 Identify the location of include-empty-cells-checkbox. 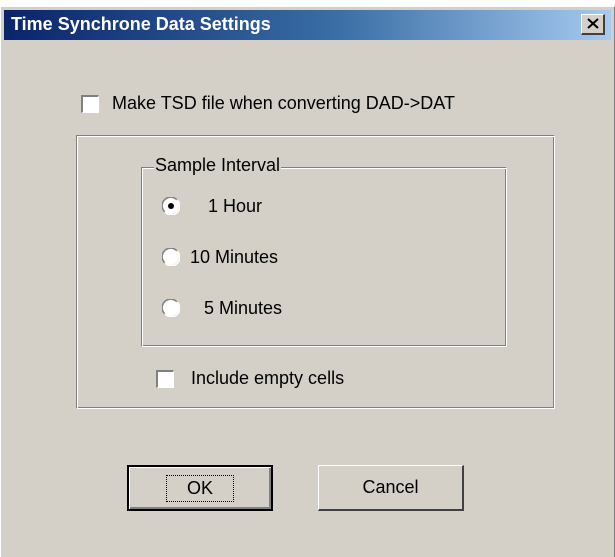
(165, 379).